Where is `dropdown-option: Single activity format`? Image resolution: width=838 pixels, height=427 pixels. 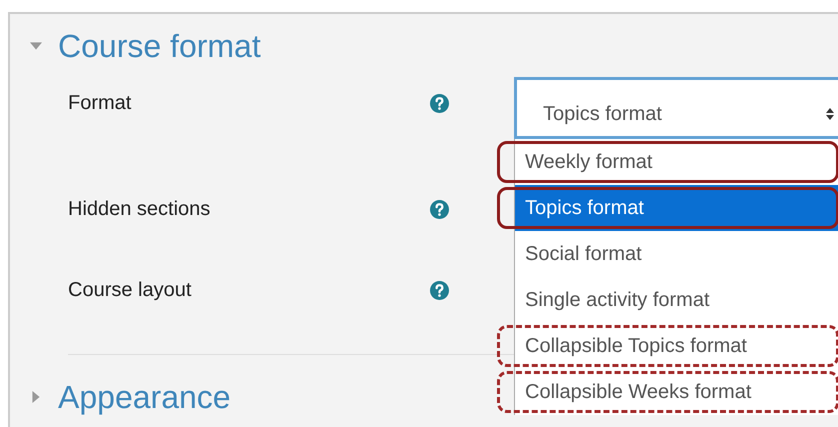
dropdown-option: Single activity format is located at coordinates (676, 300).